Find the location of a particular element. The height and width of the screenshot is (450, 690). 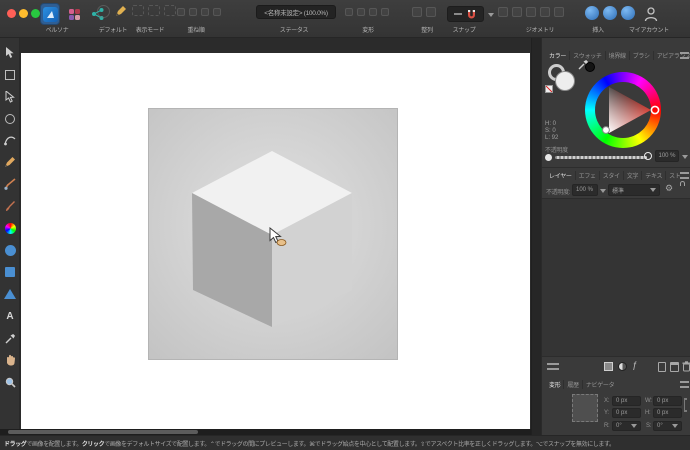

align-horizontal-icon is located at coordinates (417, 12).